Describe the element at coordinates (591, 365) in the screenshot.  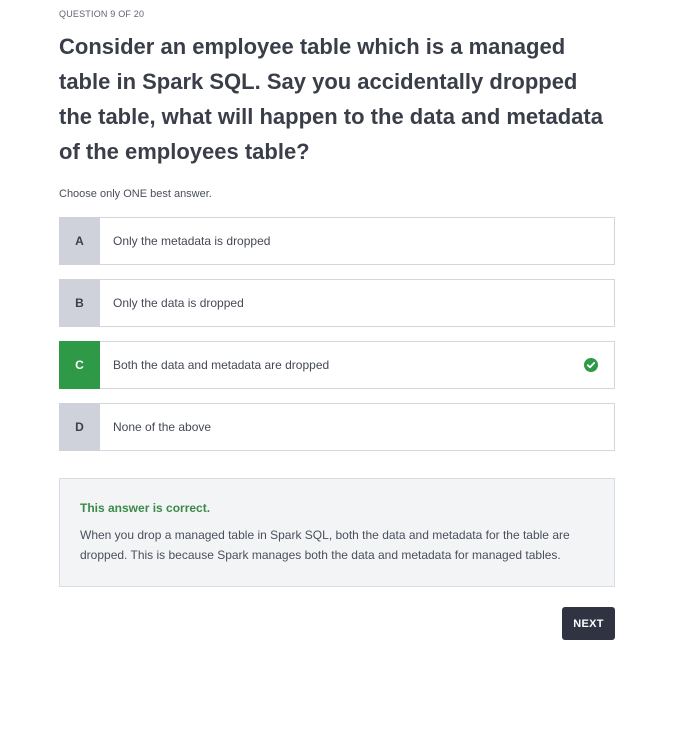
I see `check-circle-icon` at that location.